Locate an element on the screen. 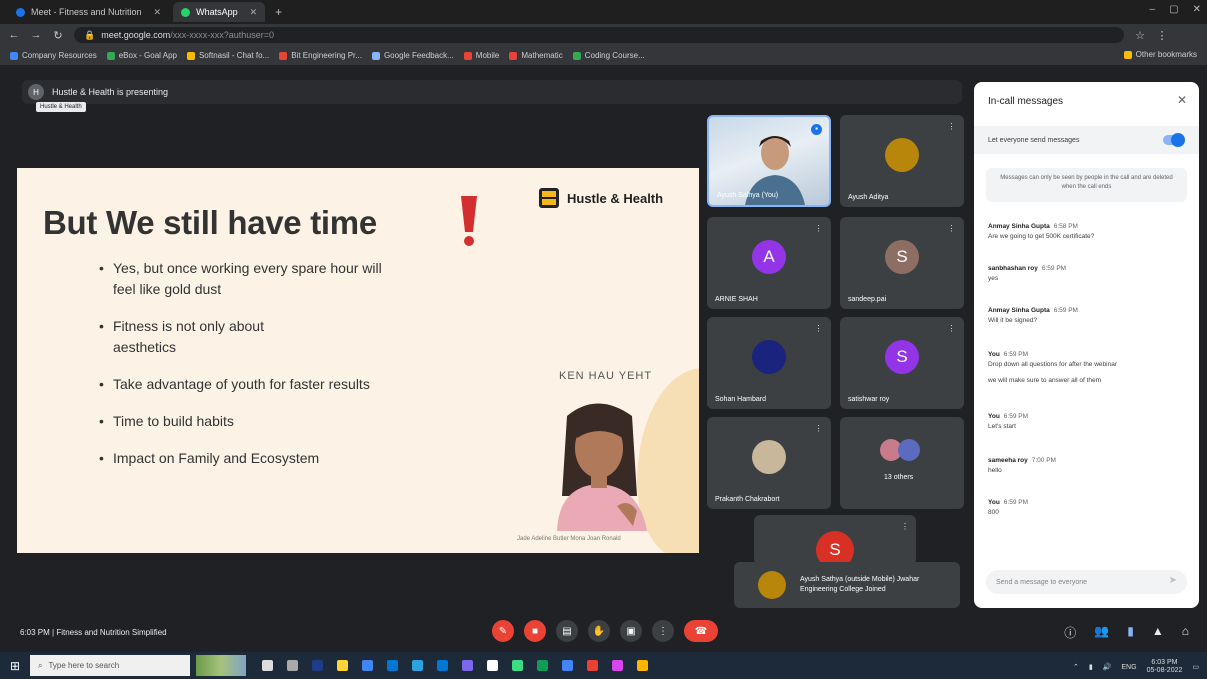 This screenshot has height=679, width=1207. speaker-illustration is located at coordinates (602, 467).